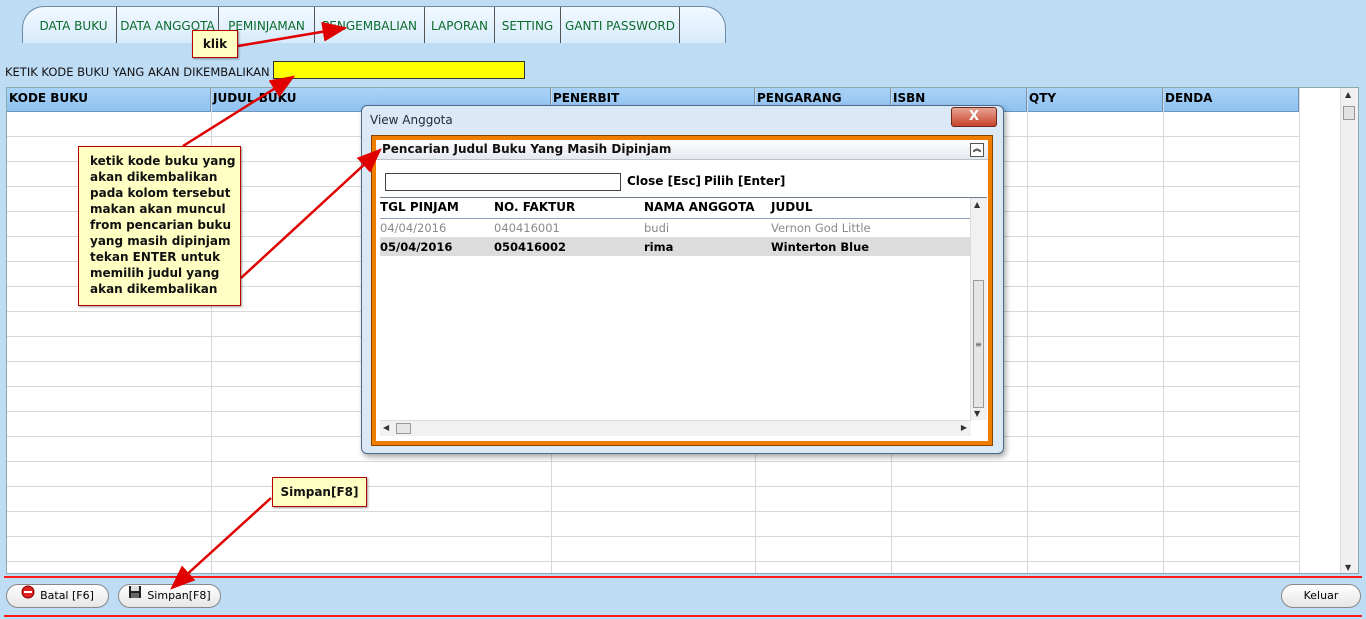 This screenshot has width=1366, height=619. Describe the element at coordinates (67, 595) in the screenshot. I see `batal-label: Batal [F6]` at that location.